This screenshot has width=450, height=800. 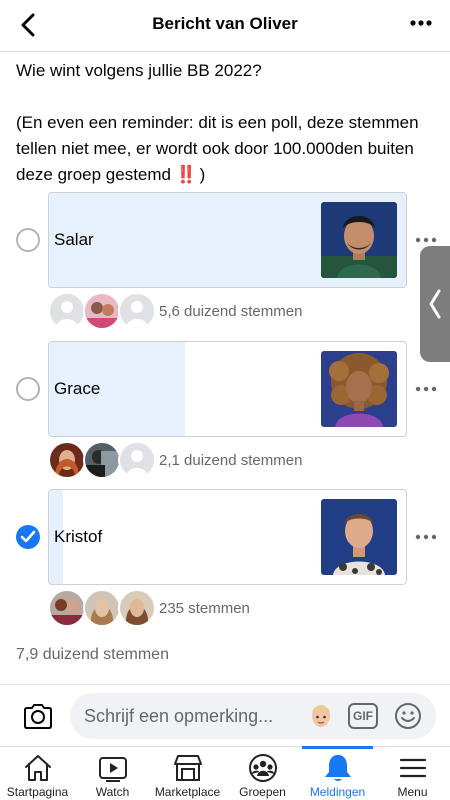 I want to click on tab-label: Menu, so click(x=412, y=792).